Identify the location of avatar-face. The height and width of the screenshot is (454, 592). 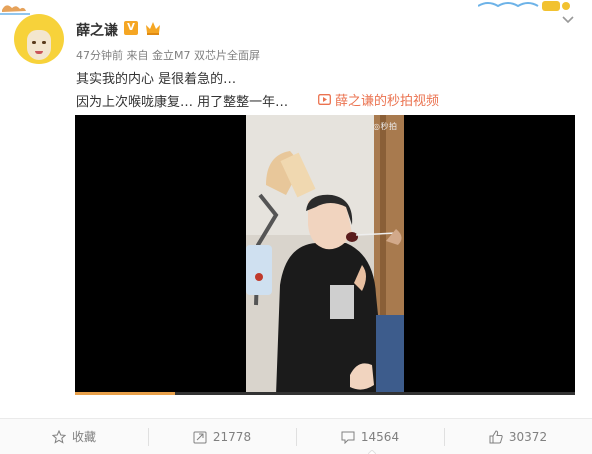
(39, 45).